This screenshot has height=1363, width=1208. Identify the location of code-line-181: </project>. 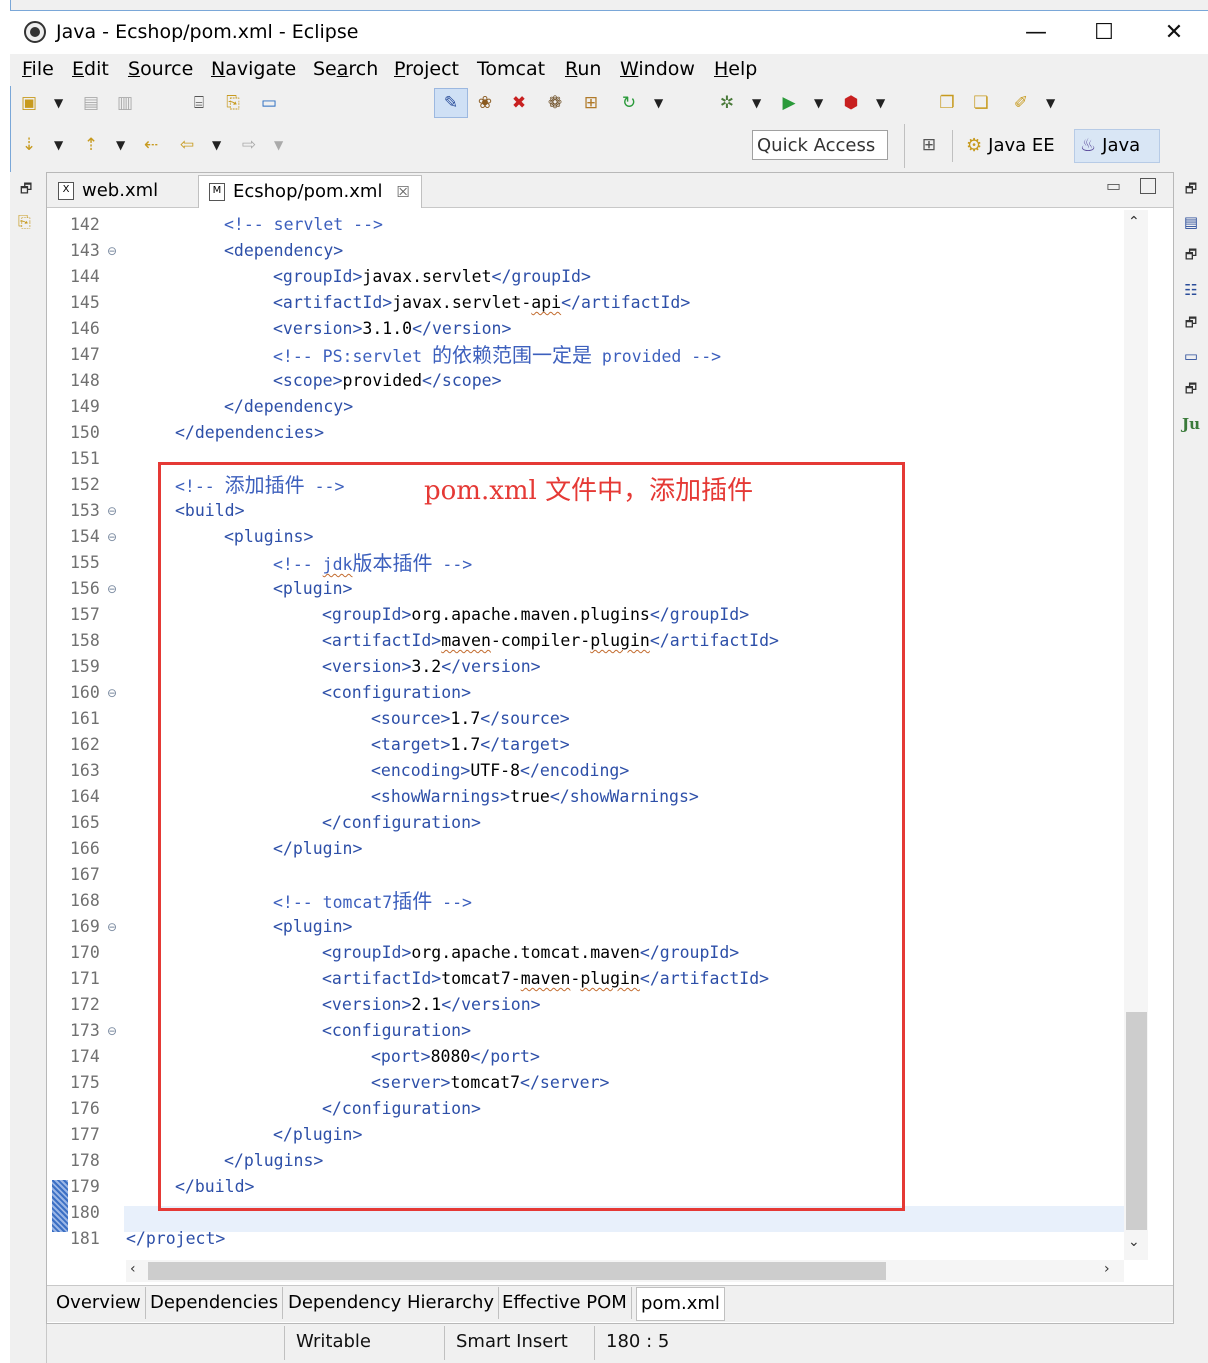
(175, 1239).